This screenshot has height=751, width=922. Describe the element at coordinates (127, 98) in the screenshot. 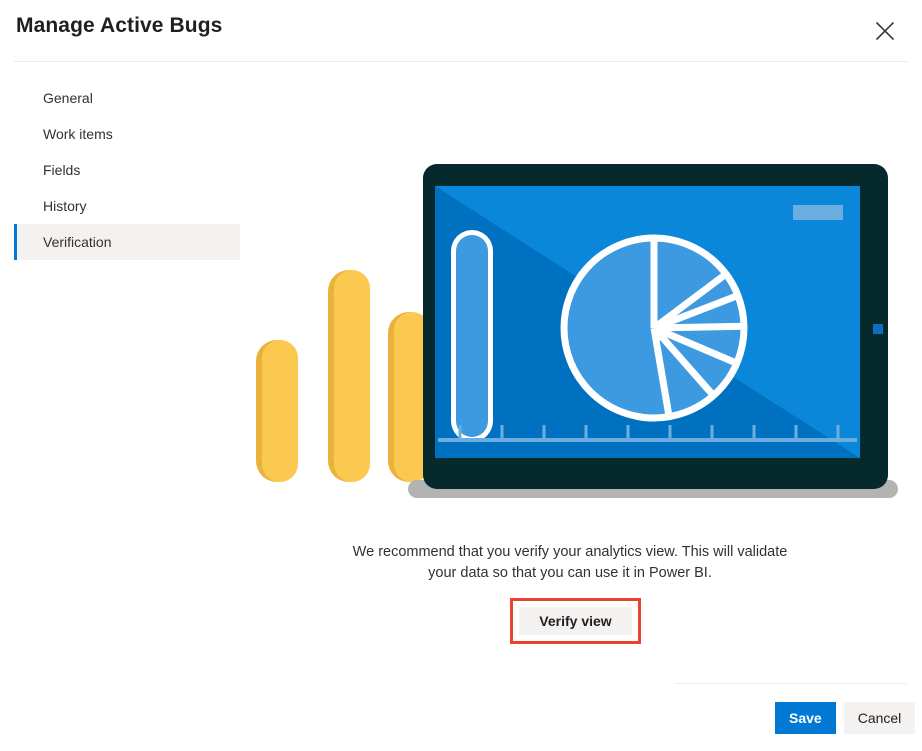

I see `sidebar-item-general: General` at that location.